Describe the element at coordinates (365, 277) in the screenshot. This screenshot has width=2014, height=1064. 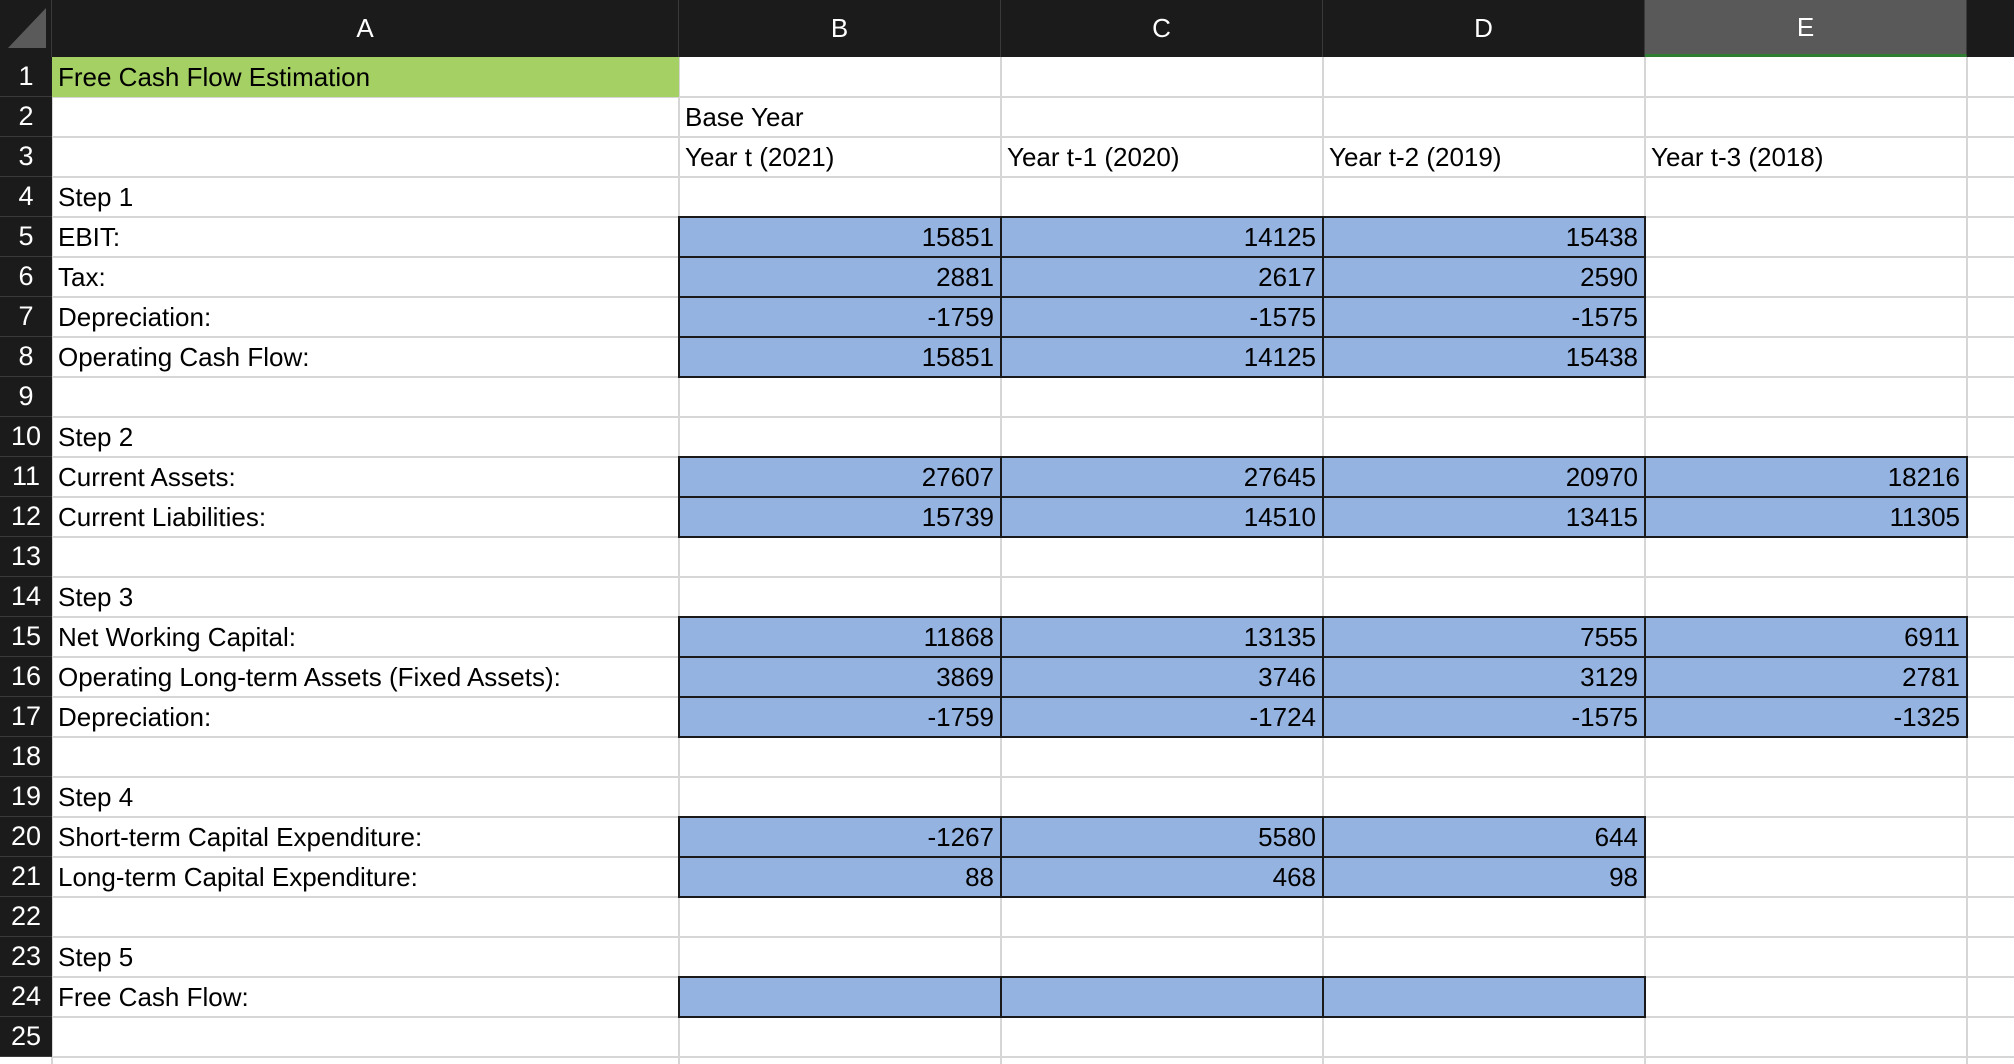
I see `row-label-cell: Tax:` at that location.